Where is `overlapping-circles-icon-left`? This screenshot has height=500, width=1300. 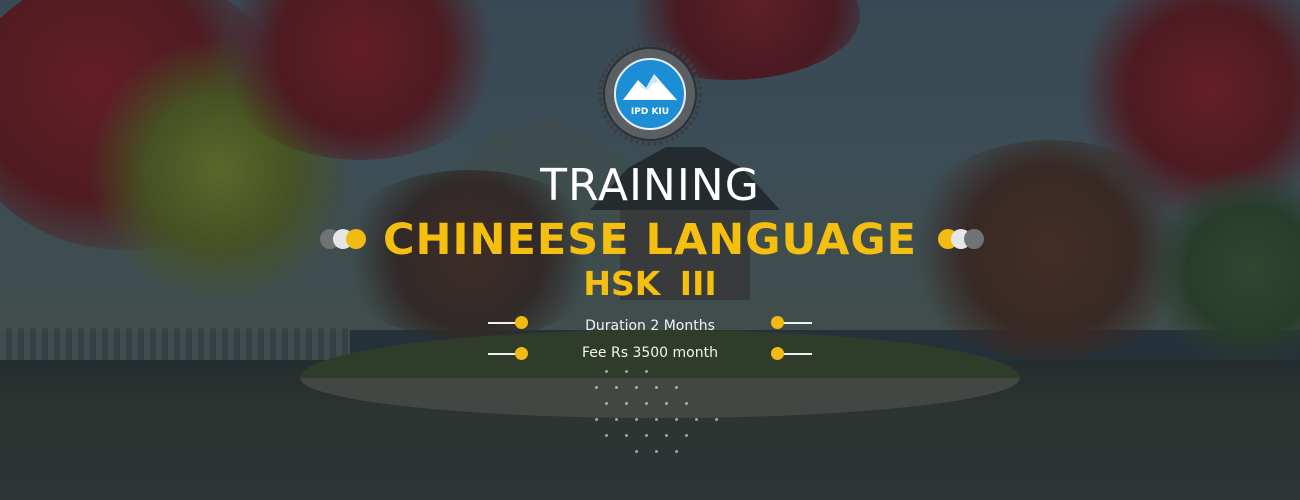 overlapping-circles-icon-left is located at coordinates (345, 239).